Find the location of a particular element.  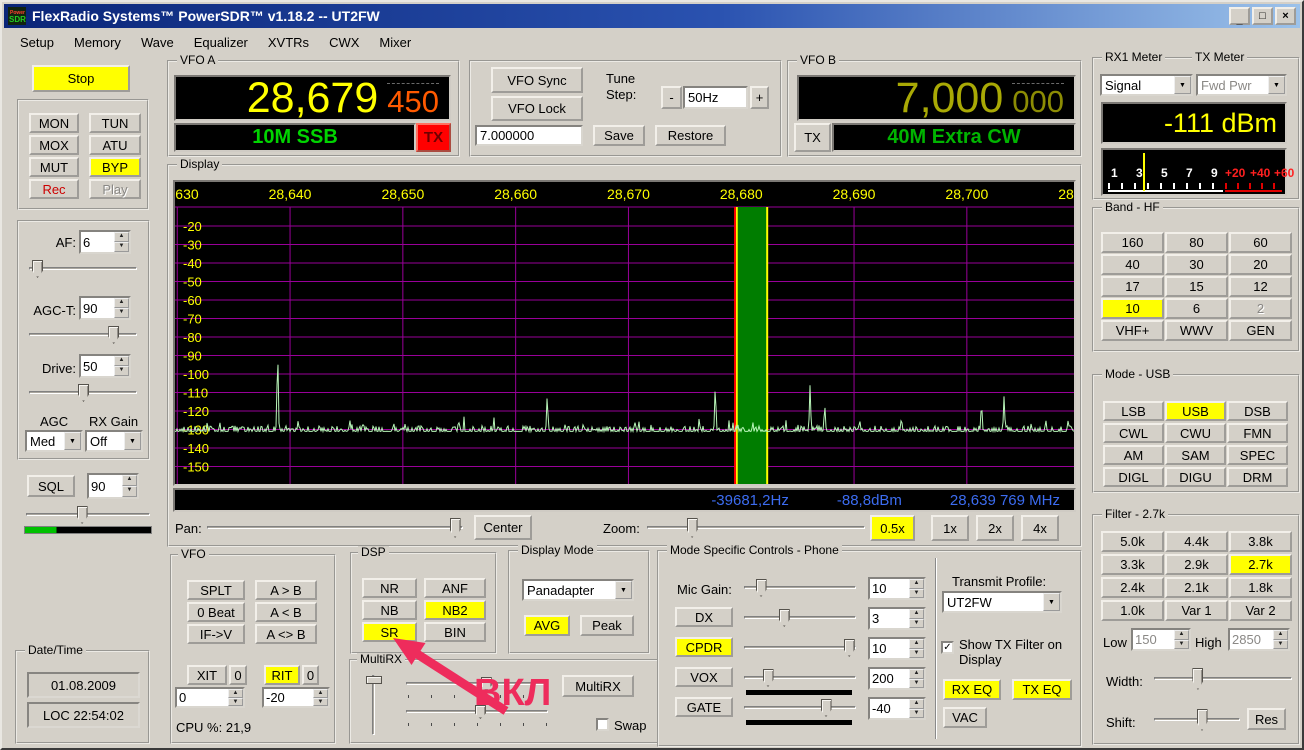

af-slider is located at coordinates (83, 269).